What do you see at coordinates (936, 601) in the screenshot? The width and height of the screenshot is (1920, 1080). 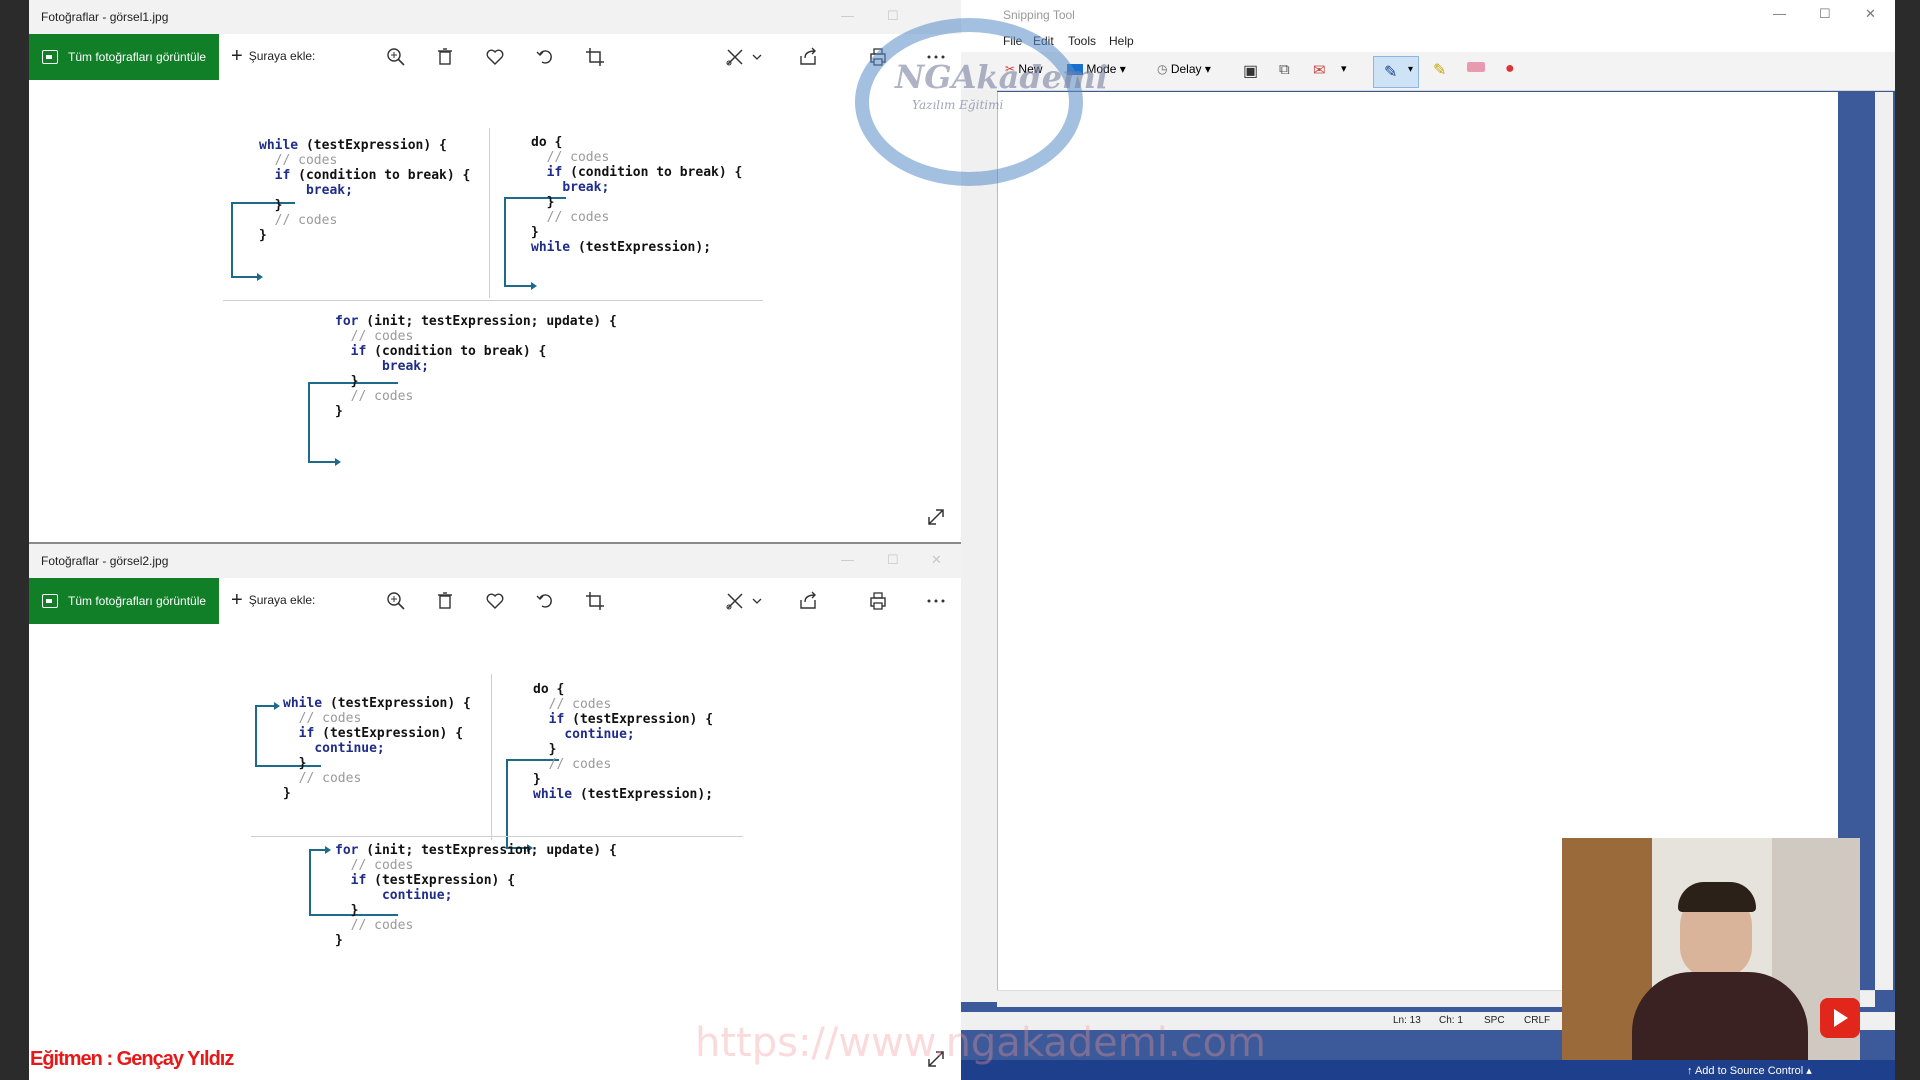 I see `more-icon` at bounding box center [936, 601].